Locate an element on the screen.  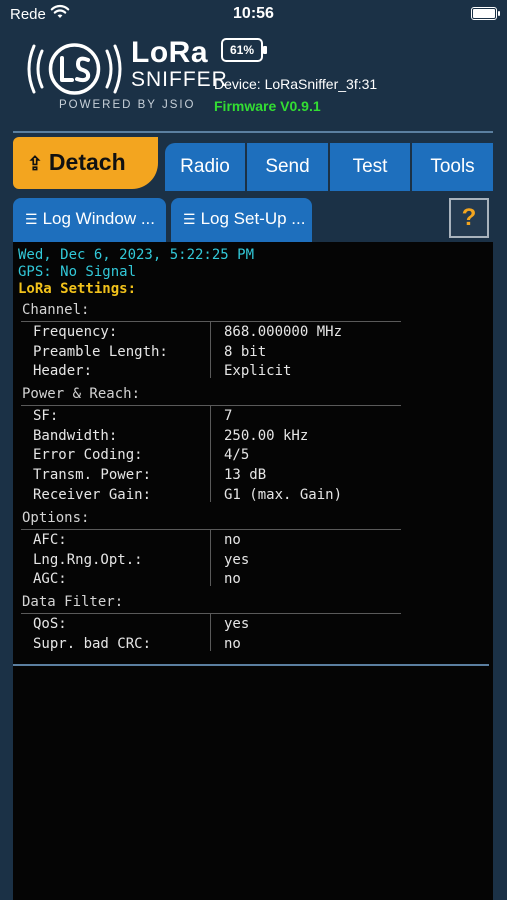
setting-label: Header: is located at coordinates (63, 371).